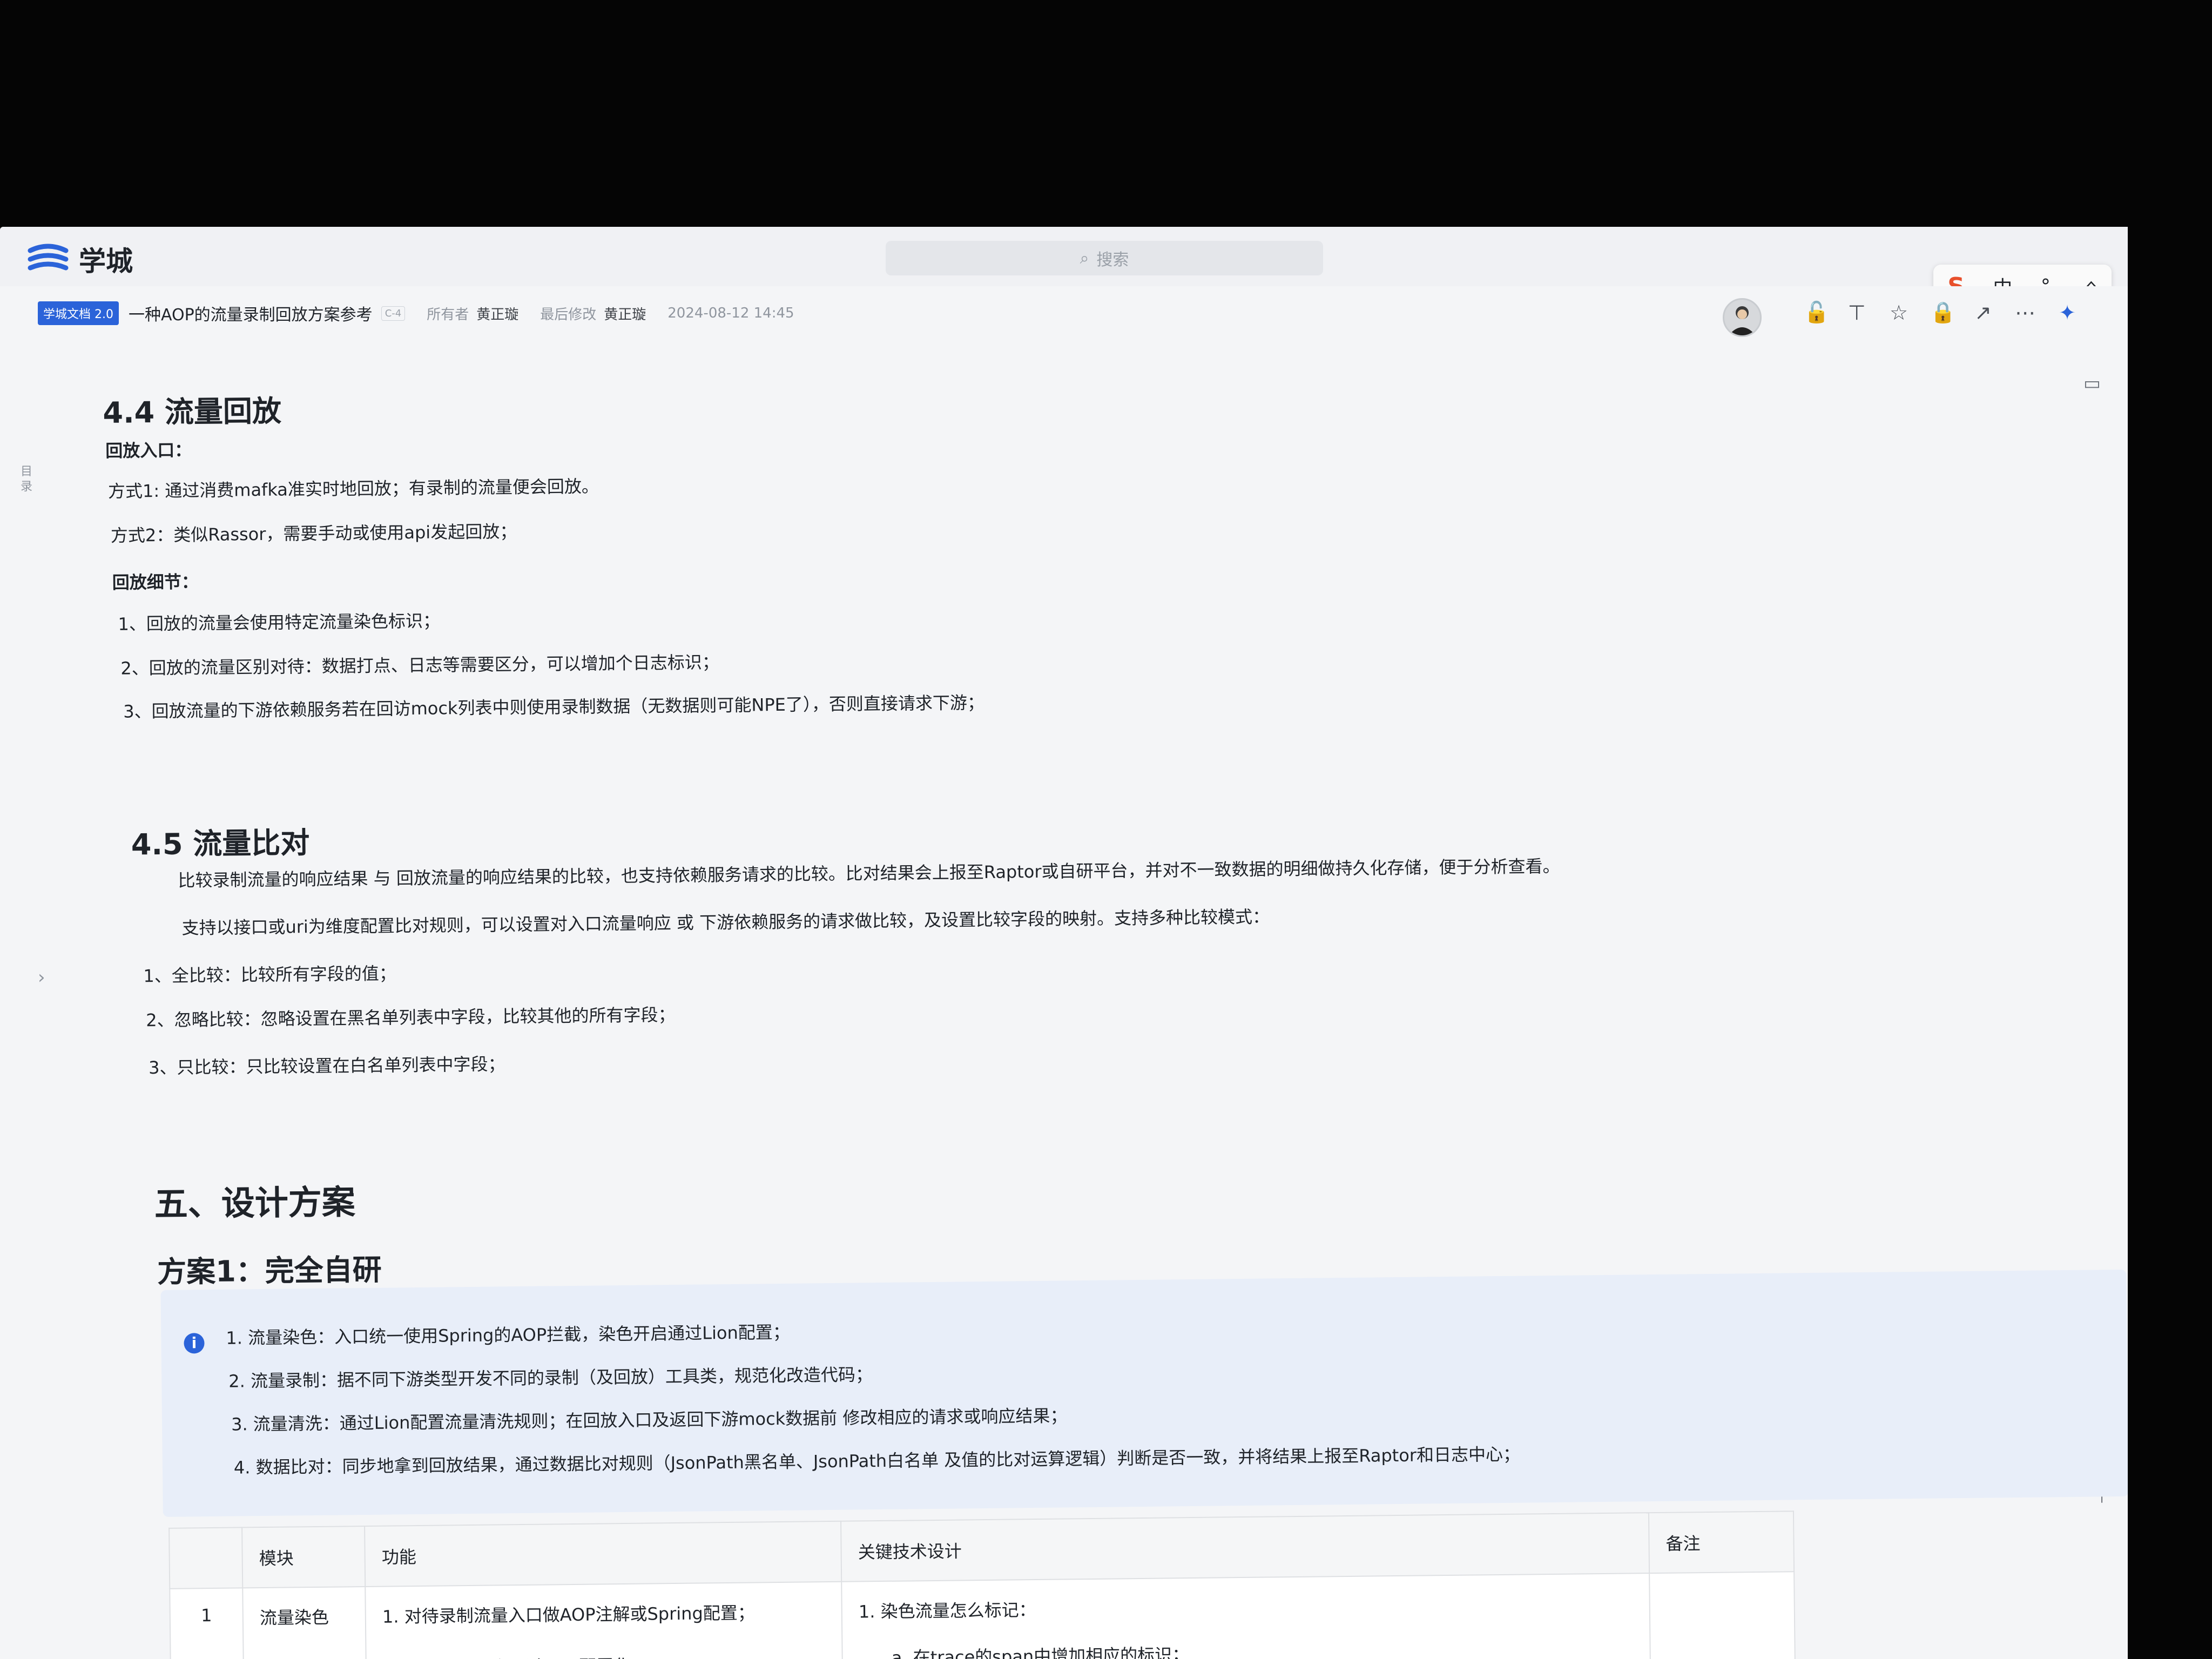  I want to click on heading-4-4: 4.4 流量回放, so click(192, 412).